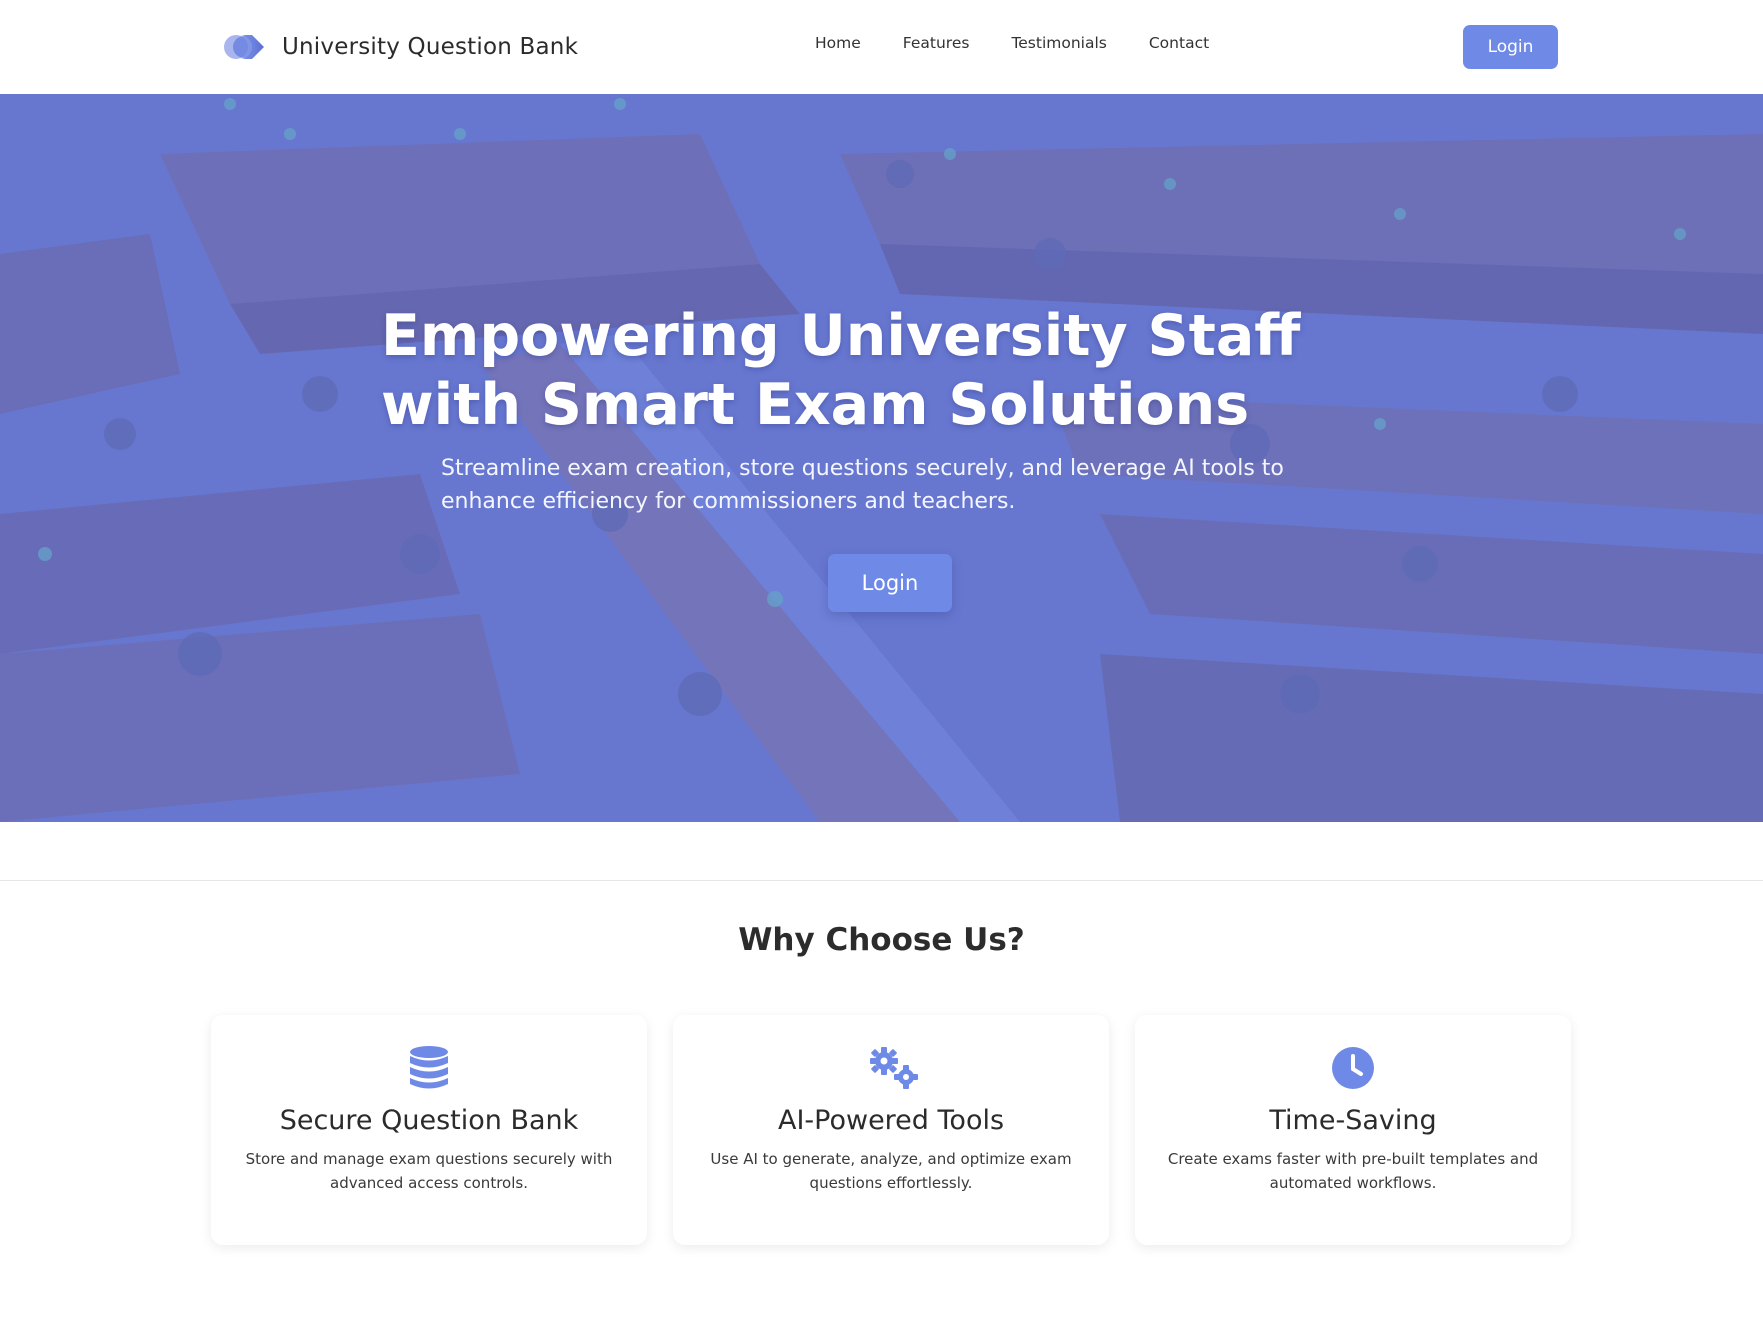  I want to click on header-login-button: Login, so click(1510, 47).